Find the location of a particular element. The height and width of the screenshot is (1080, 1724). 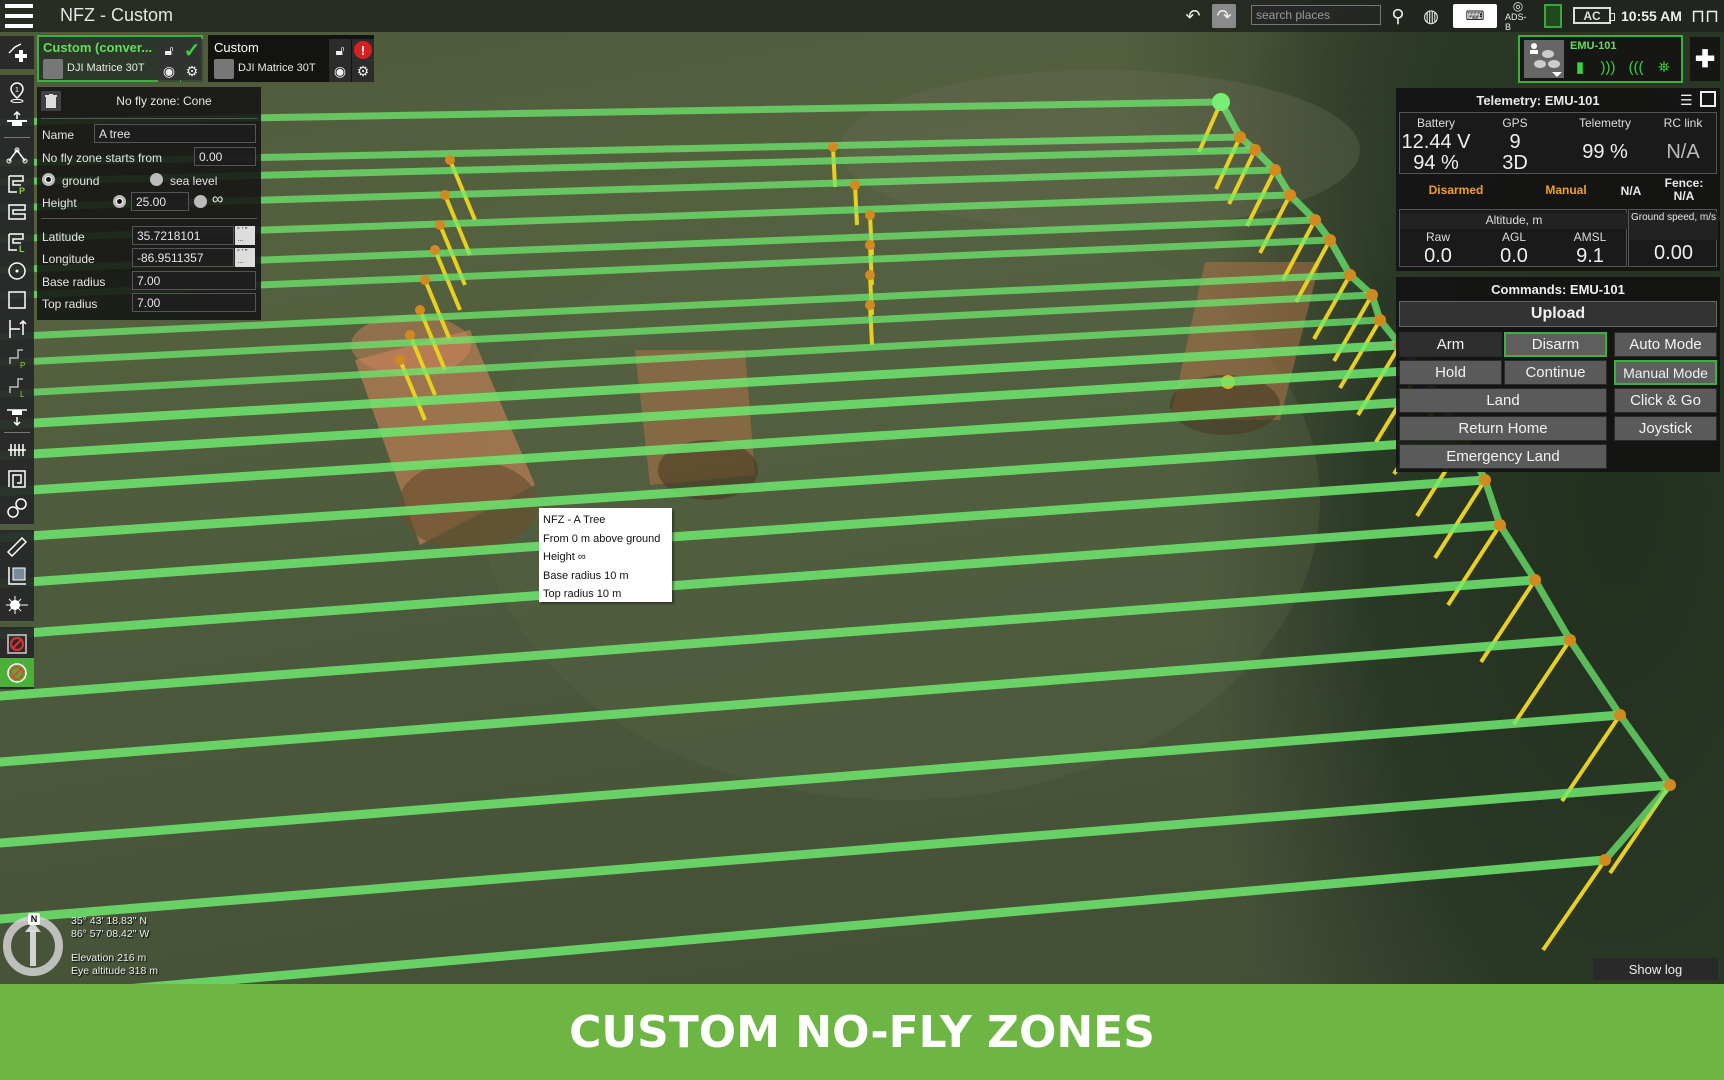

no-fly-zone-polygon-icon is located at coordinates (17, 643).